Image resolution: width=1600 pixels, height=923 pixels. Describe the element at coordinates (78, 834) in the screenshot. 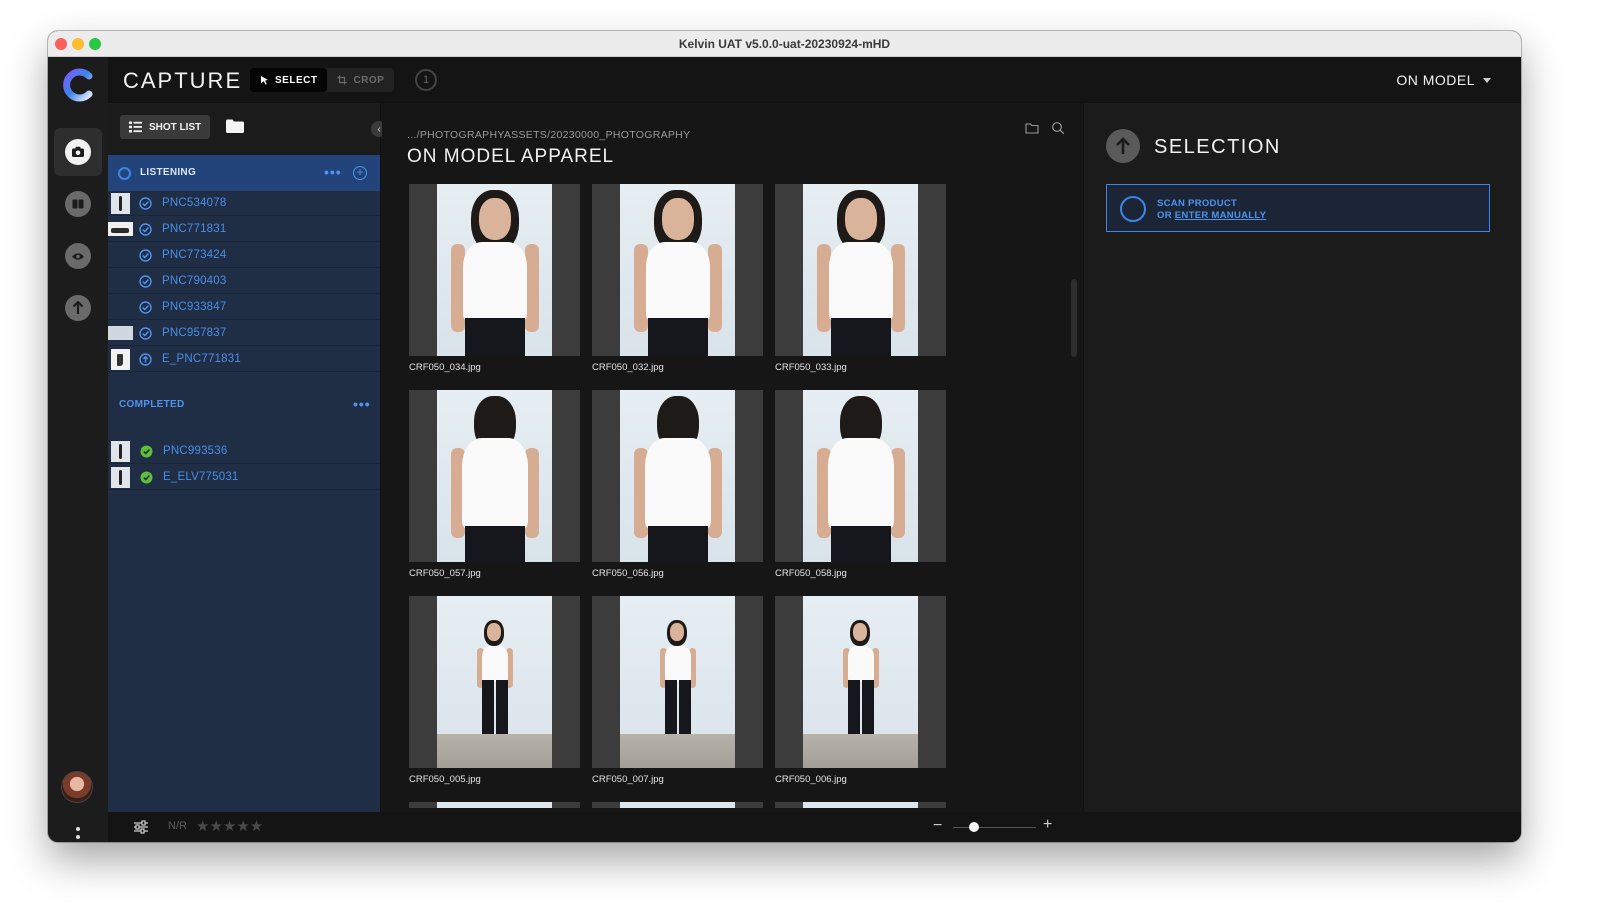

I see `more-vertical-icon` at that location.